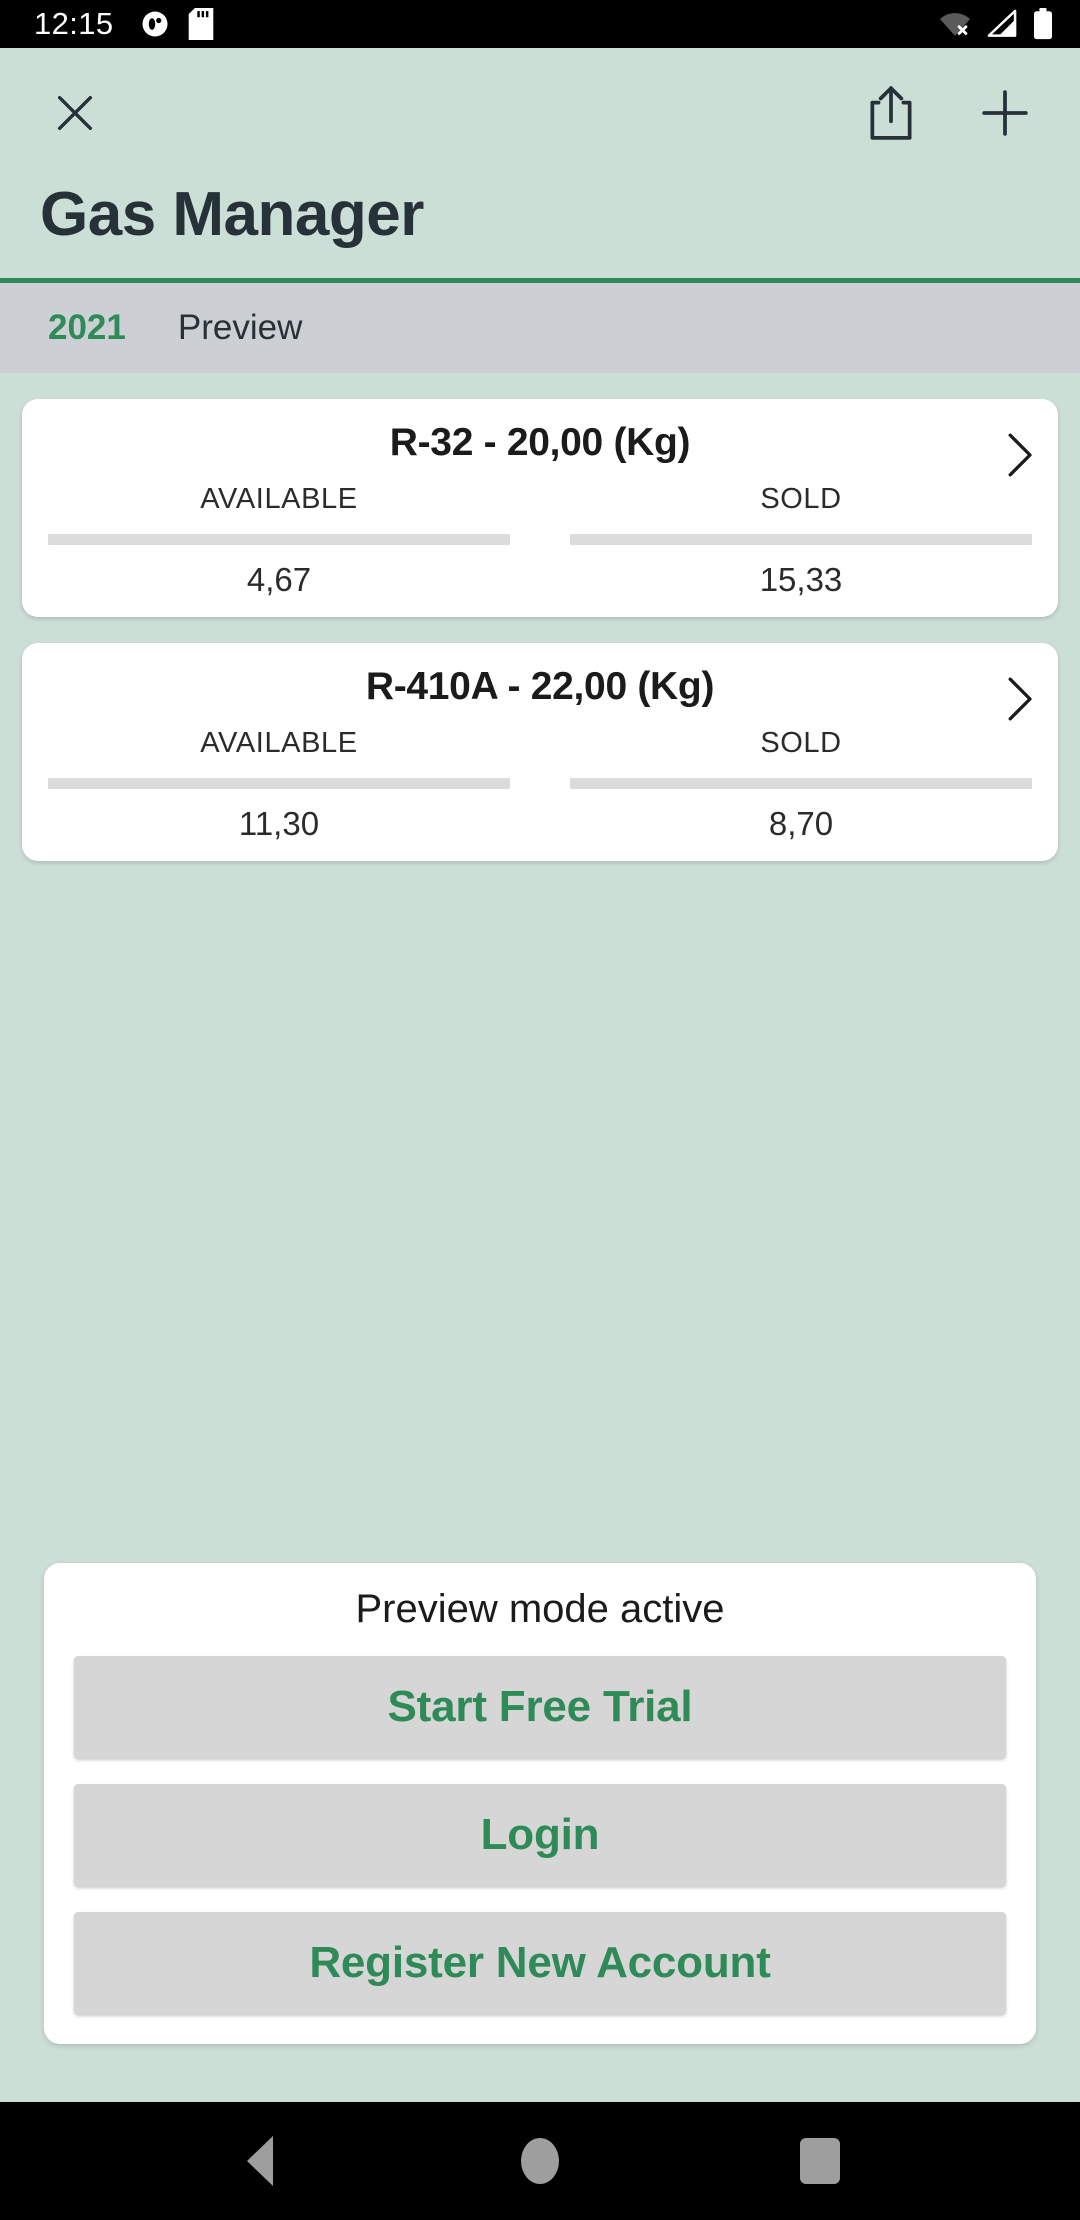 This screenshot has width=1080, height=2220. What do you see at coordinates (177, 24) in the screenshot?
I see `status-notification-icons` at bounding box center [177, 24].